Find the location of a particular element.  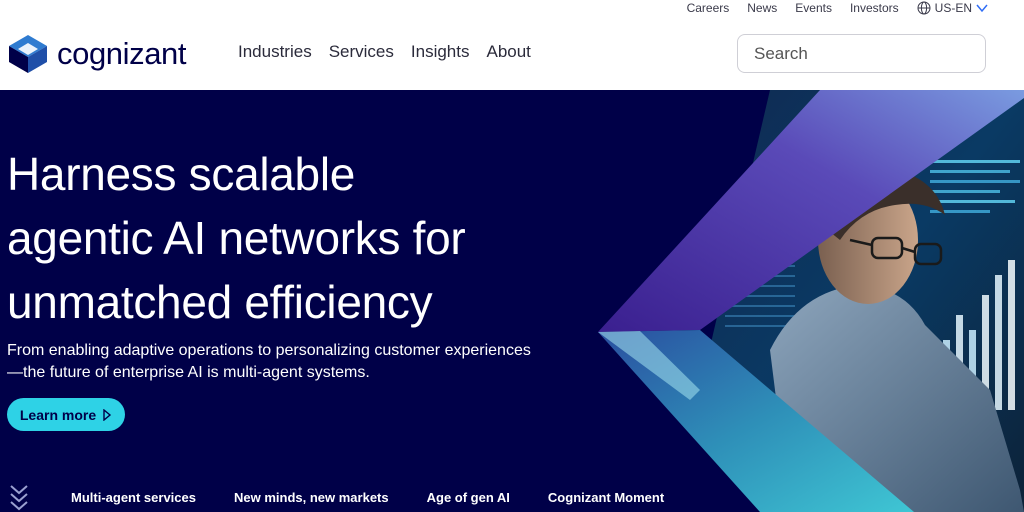

globe-icon is located at coordinates (924, 8).